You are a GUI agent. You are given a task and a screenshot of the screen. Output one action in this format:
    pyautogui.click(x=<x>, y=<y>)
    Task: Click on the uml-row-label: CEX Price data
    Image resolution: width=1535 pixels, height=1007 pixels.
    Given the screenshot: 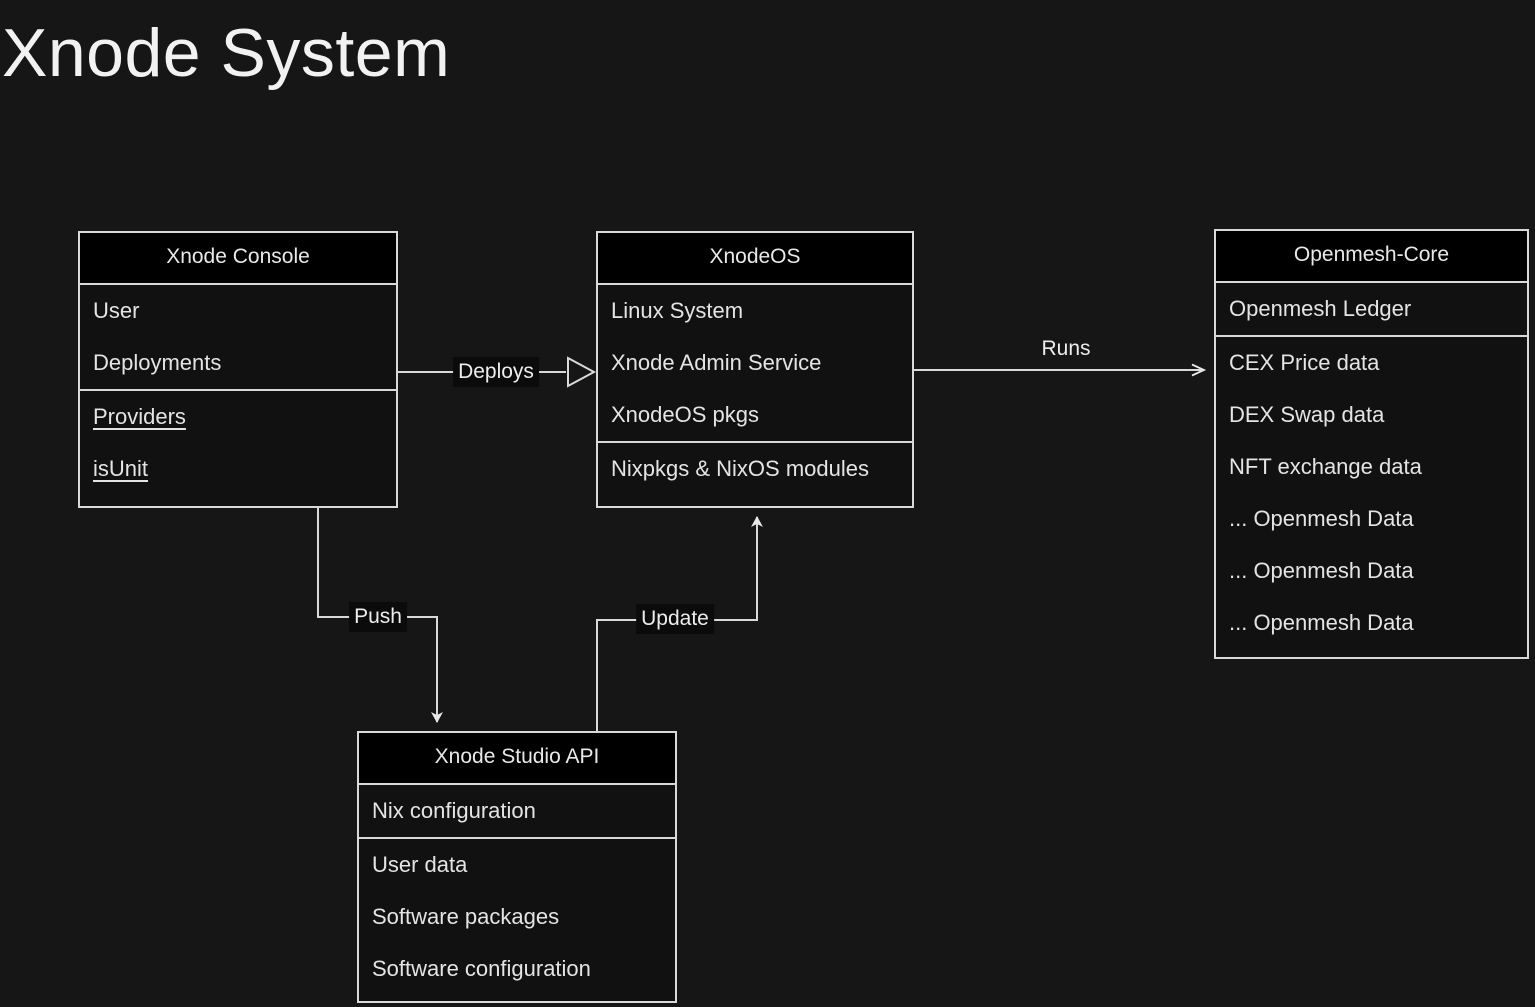 What is the action you would take?
    pyautogui.click(x=1304, y=362)
    